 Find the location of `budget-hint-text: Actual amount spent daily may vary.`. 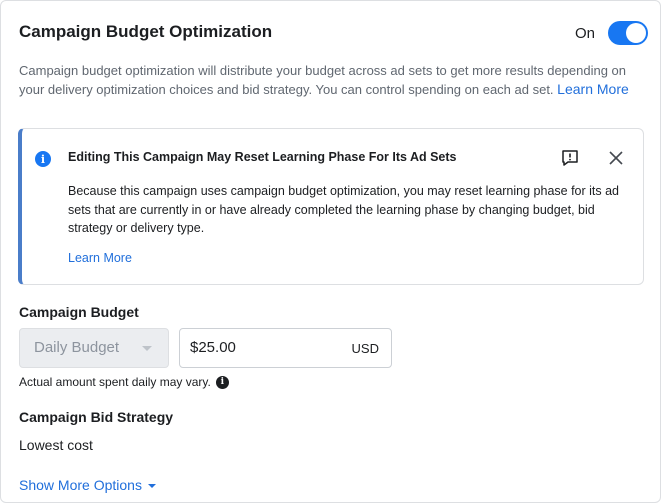

budget-hint-text: Actual amount spent daily may vary. is located at coordinates (115, 382).